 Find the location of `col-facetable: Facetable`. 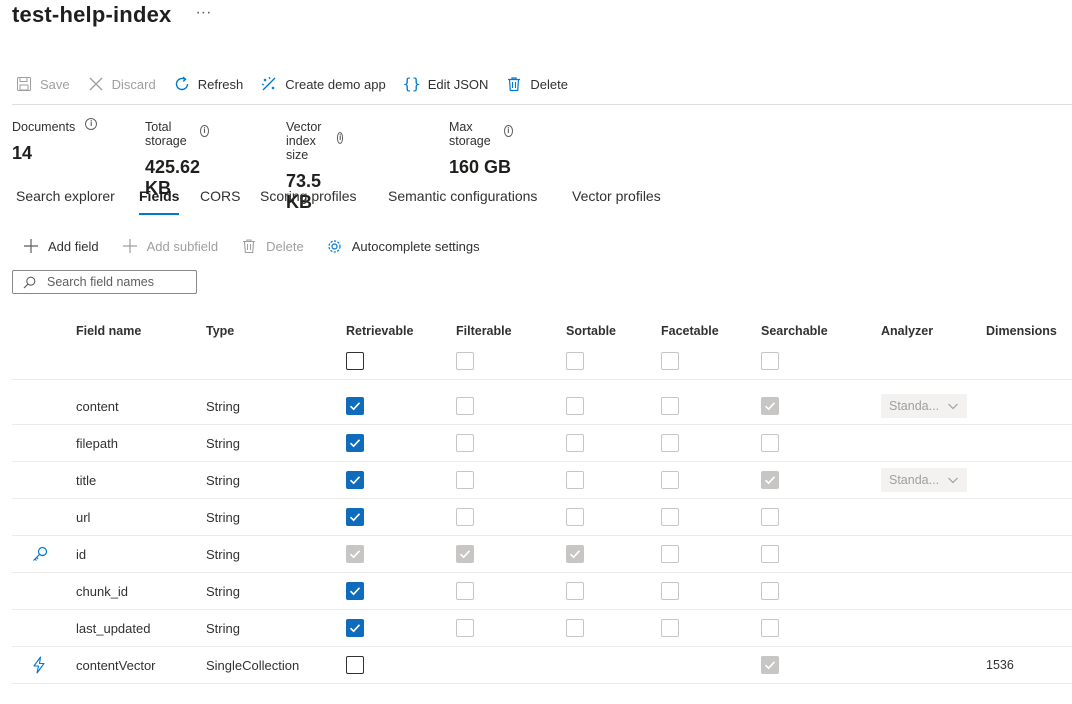

col-facetable: Facetable is located at coordinates (690, 331).